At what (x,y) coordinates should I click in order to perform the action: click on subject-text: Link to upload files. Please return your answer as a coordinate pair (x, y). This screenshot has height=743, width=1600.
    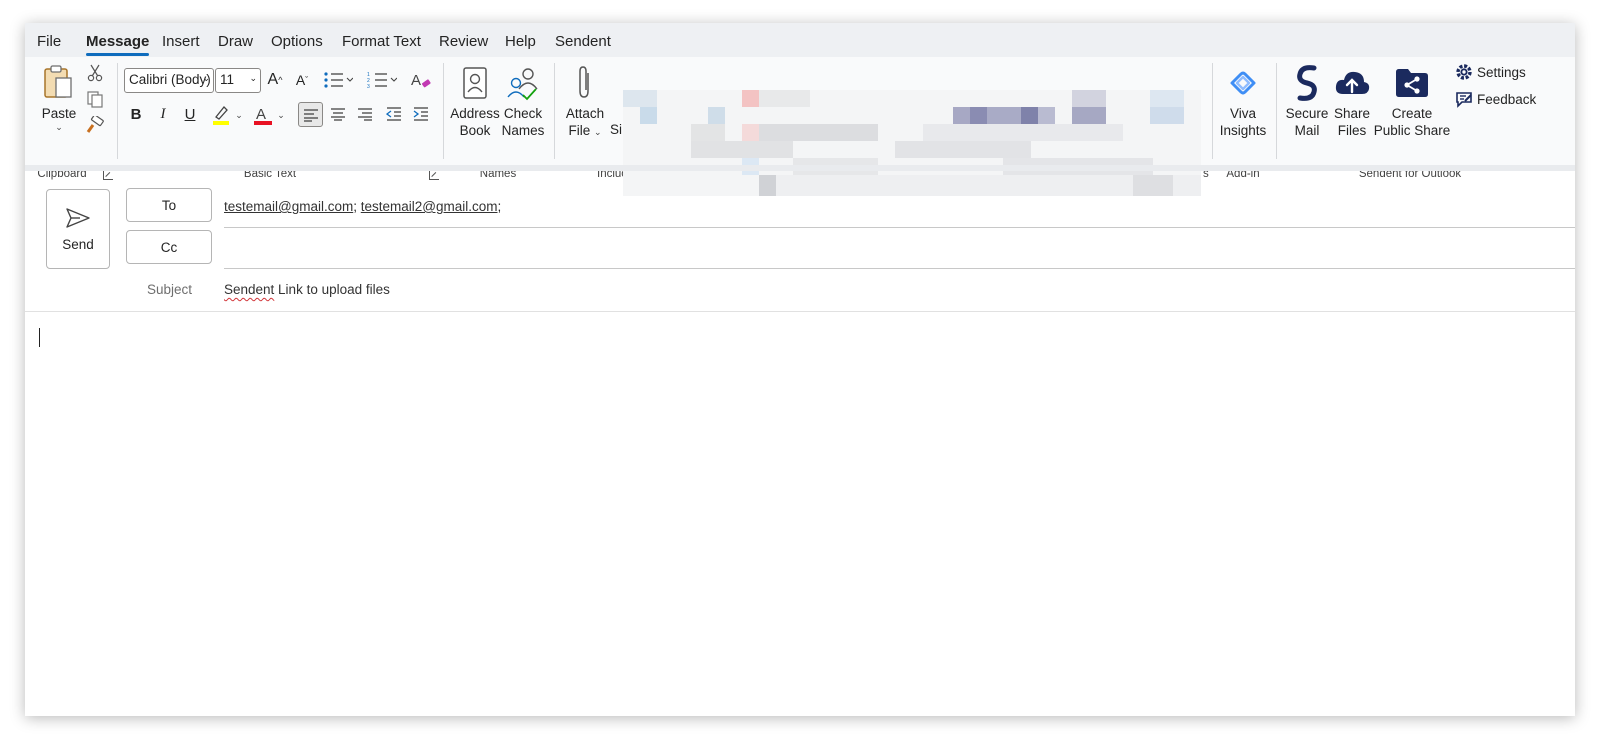
    Looking at the image, I should click on (332, 289).